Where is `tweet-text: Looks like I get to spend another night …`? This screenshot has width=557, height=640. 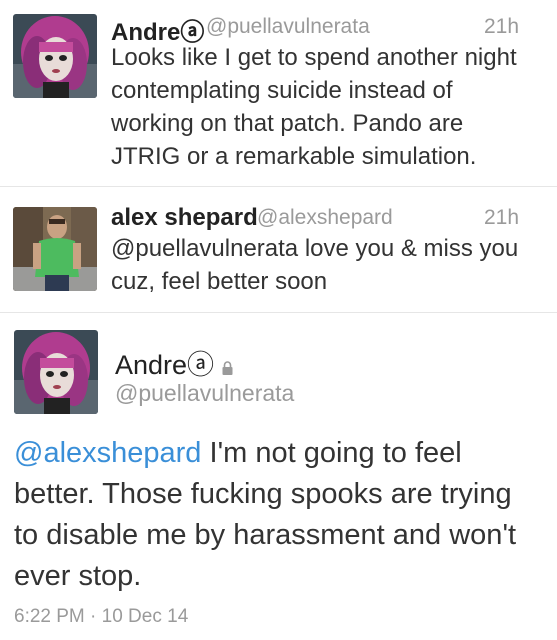
tweet-text: Looks like I get to spend another night … is located at coordinates (314, 107).